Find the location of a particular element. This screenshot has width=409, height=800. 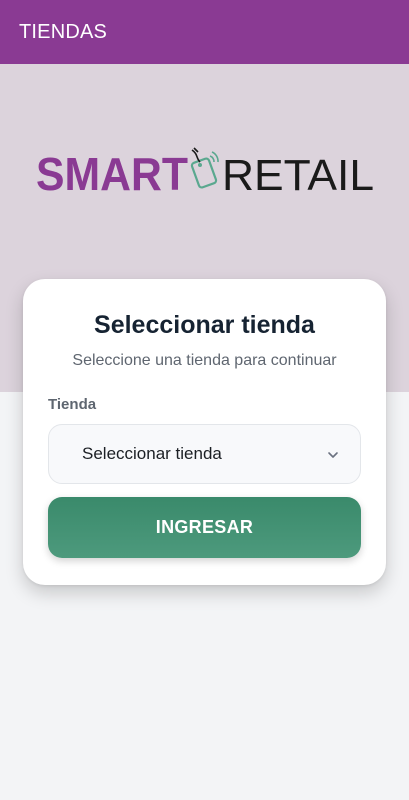

store-select-dropdown: Seleccionar tienda is located at coordinates (204, 454).